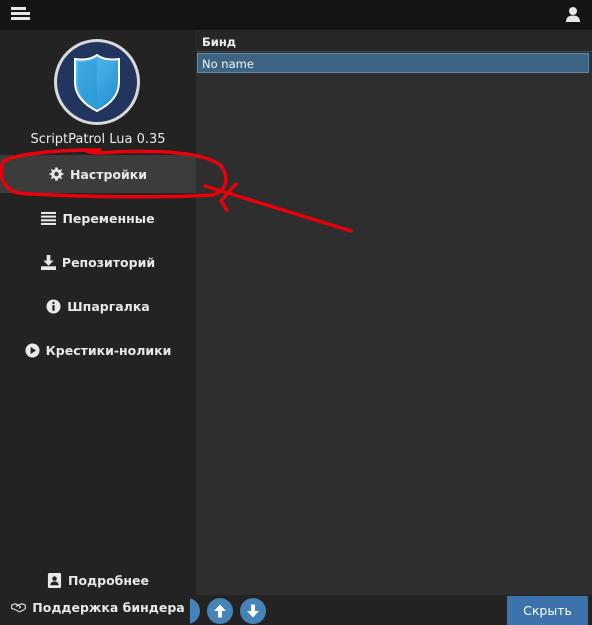 This screenshot has width=592, height=625. What do you see at coordinates (98, 139) in the screenshot?
I see `app-title: ScriptPatrol Lua 0.35` at bounding box center [98, 139].